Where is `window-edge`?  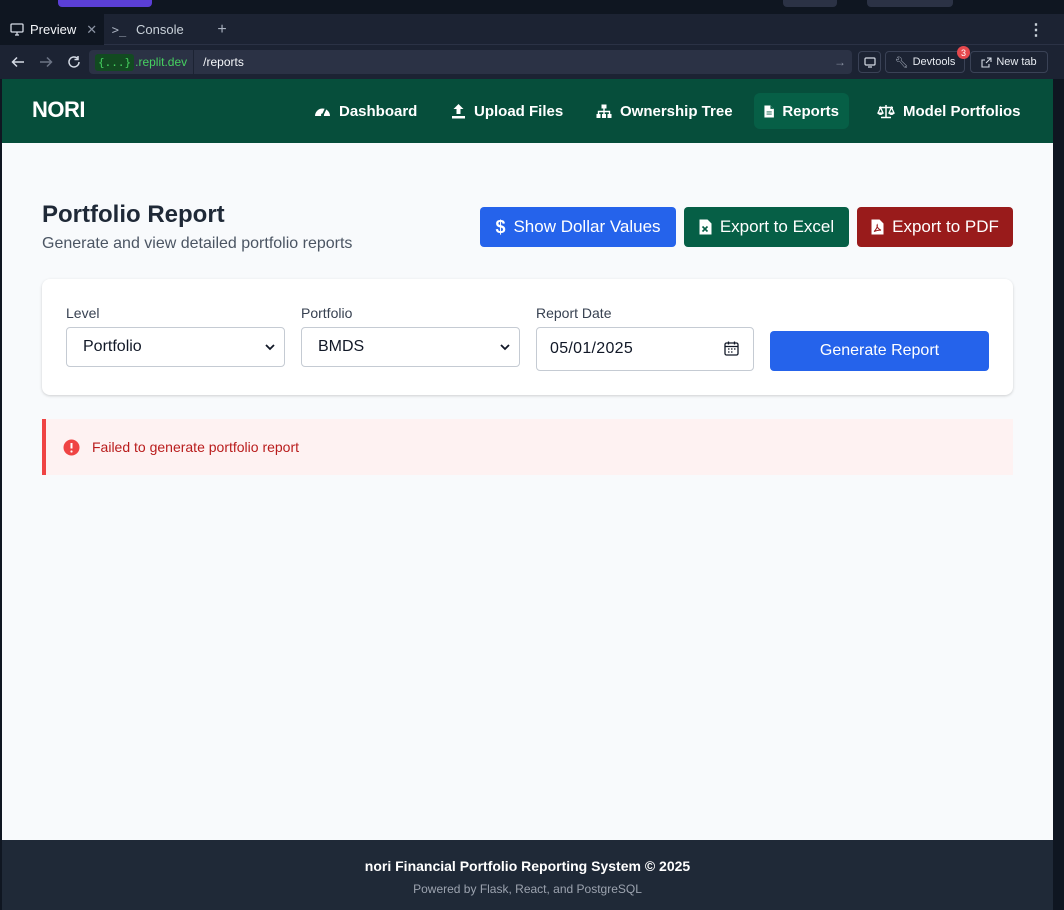 window-edge is located at coordinates (1058, 494).